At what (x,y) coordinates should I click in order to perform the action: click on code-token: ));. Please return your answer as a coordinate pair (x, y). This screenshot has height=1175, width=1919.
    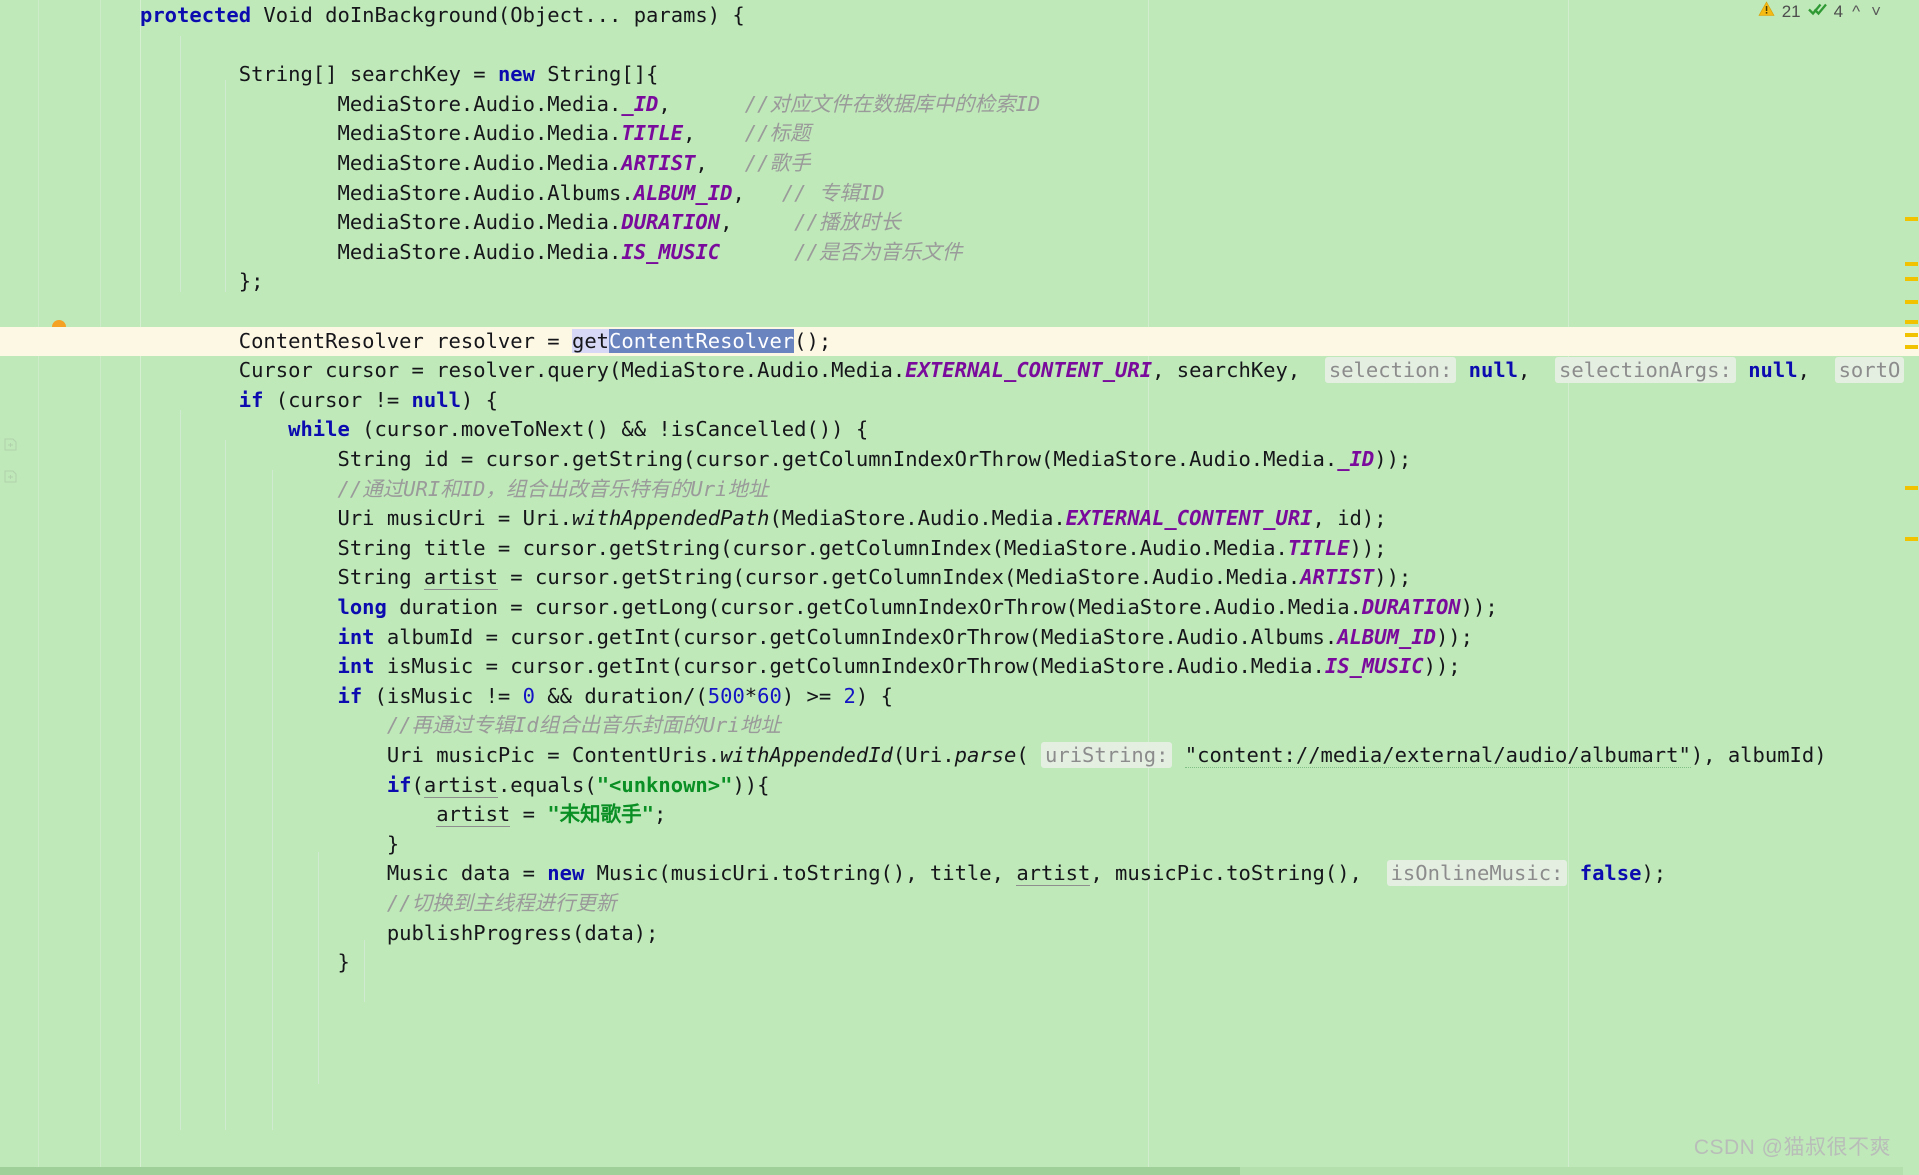
    Looking at the image, I should click on (1454, 636).